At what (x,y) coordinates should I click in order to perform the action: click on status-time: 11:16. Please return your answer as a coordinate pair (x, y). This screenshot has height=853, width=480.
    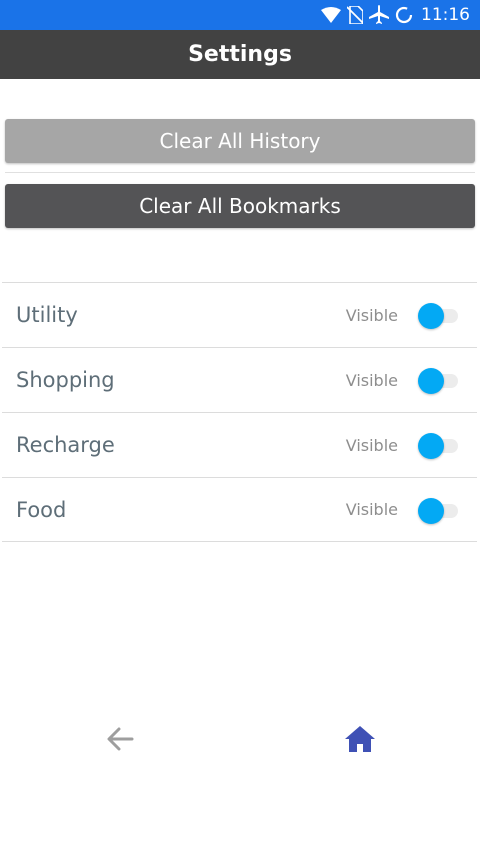
    Looking at the image, I should click on (445, 15).